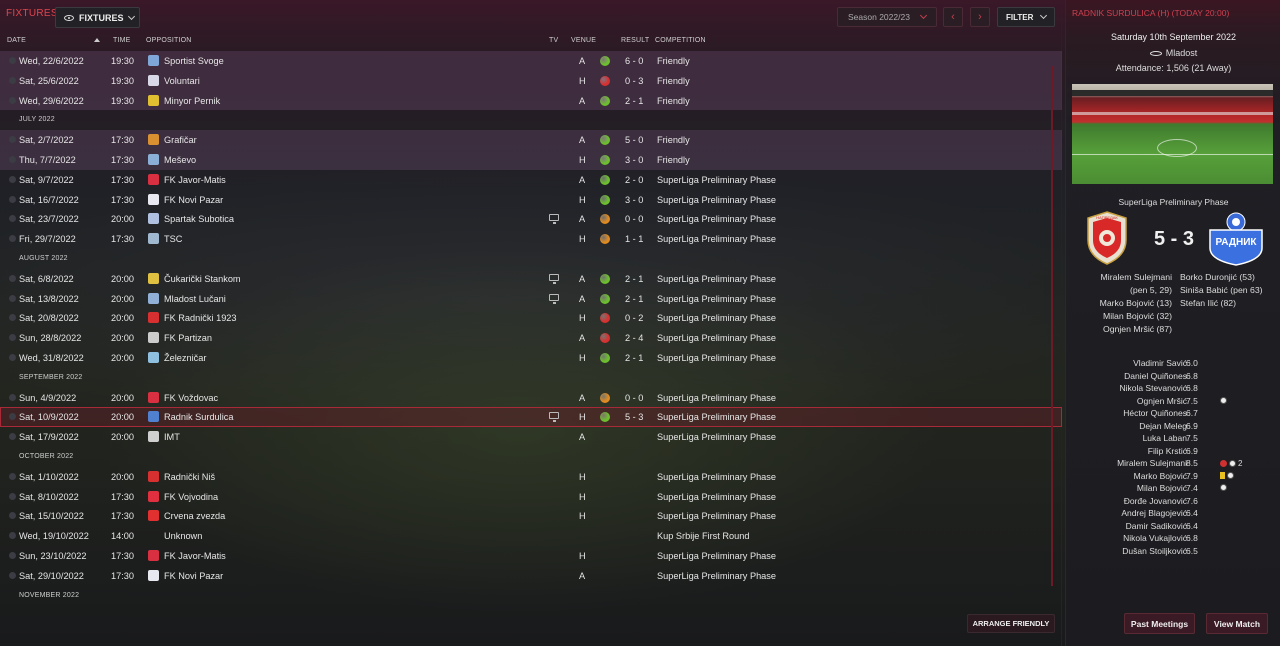 The width and height of the screenshot is (1280, 646). I want to click on home-team-badge: НАПРЕДАК, so click(1107, 238).